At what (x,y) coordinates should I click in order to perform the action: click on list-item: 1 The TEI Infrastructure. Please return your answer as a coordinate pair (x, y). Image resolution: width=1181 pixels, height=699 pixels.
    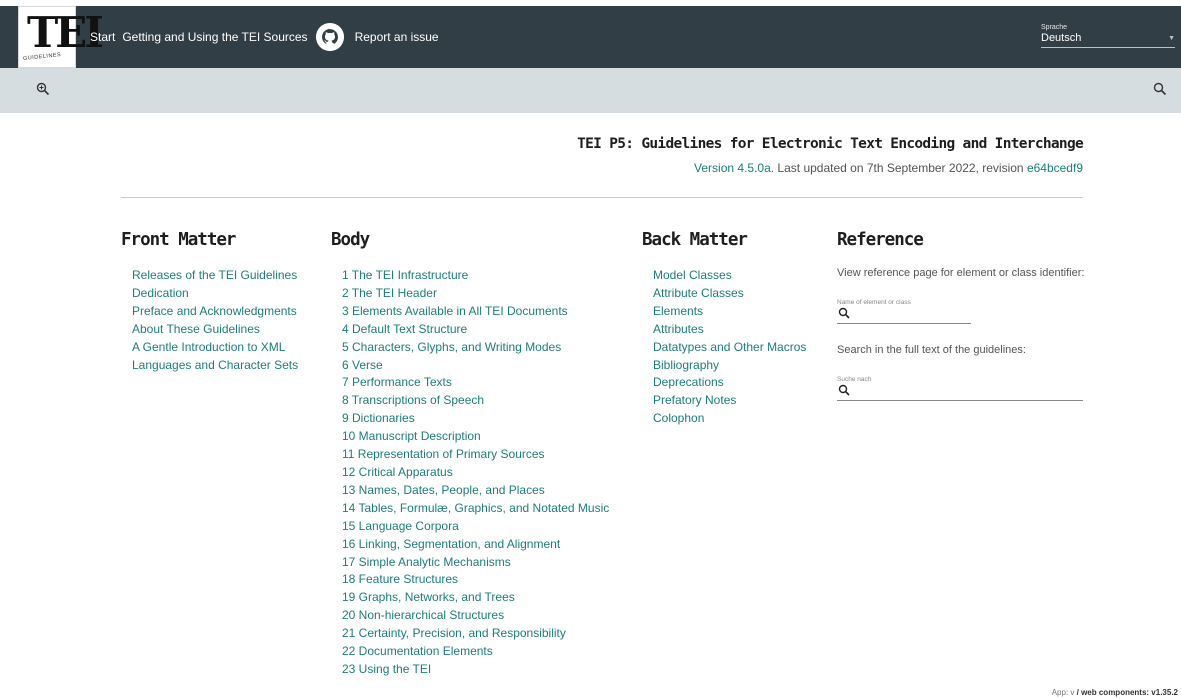
    Looking at the image, I should click on (475, 276).